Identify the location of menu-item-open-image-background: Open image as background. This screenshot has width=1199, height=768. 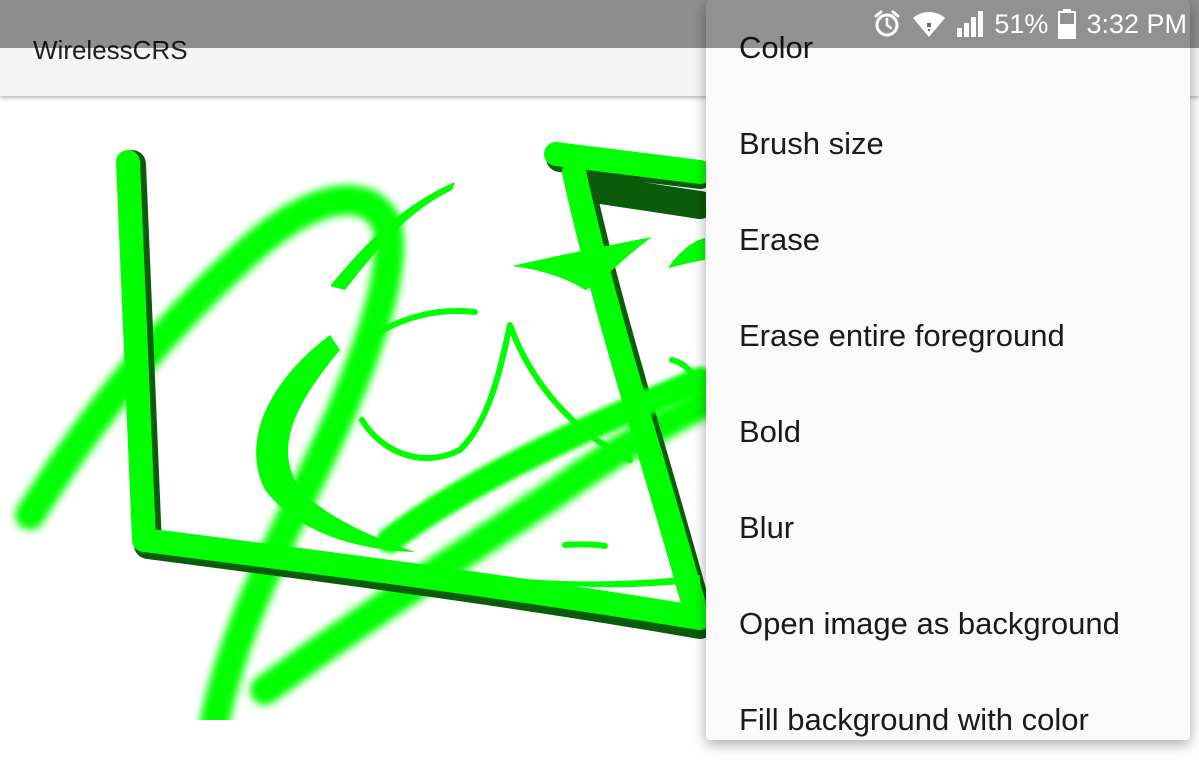
(948, 624).